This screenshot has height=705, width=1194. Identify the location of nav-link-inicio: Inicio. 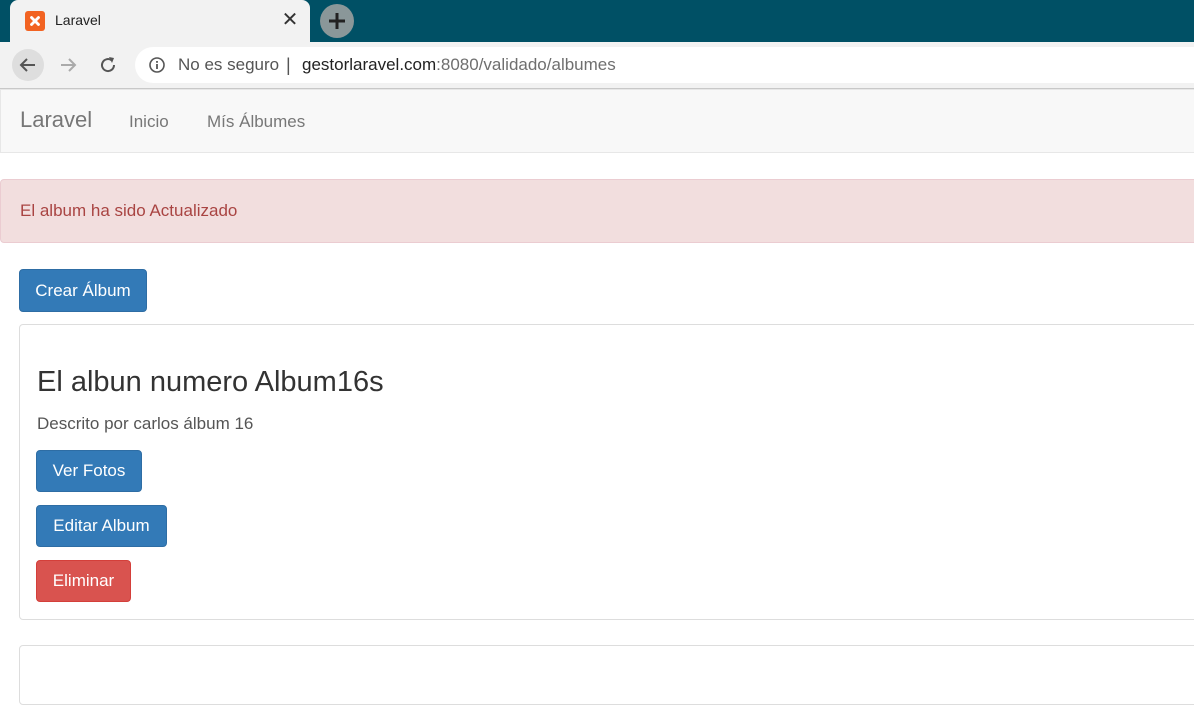
(149, 122).